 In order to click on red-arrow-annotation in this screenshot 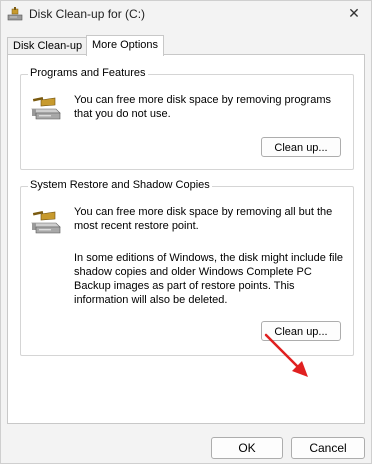, I will do `click(286, 355)`.